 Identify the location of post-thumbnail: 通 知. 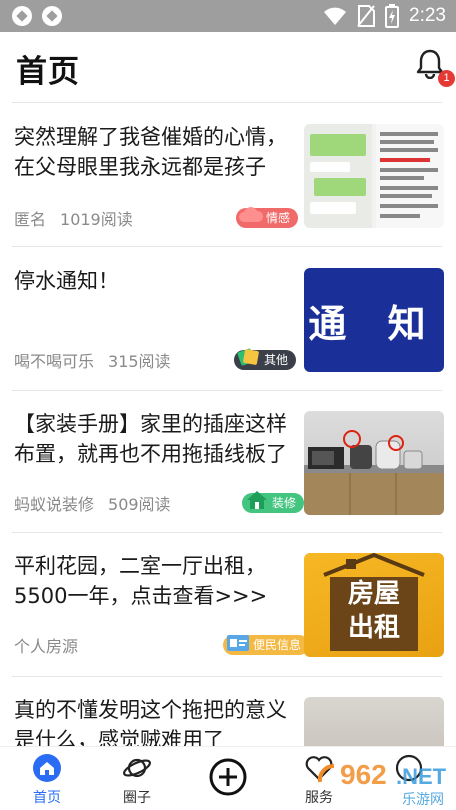
(374, 320).